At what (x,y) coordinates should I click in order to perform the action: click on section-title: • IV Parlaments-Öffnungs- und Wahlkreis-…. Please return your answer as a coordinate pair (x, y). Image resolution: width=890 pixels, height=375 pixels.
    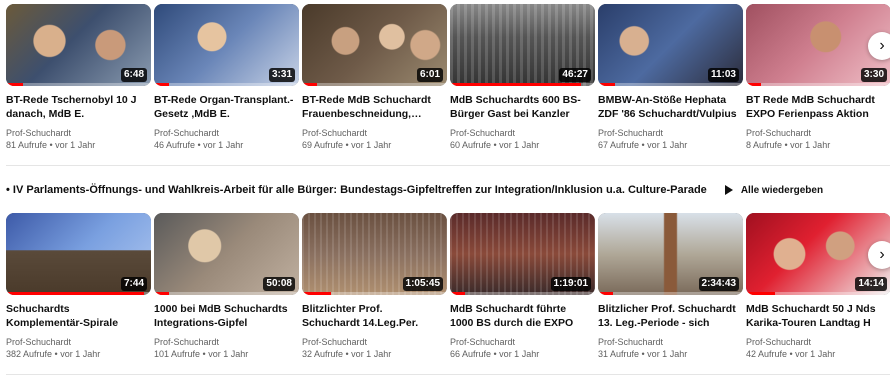
    Looking at the image, I should click on (356, 190).